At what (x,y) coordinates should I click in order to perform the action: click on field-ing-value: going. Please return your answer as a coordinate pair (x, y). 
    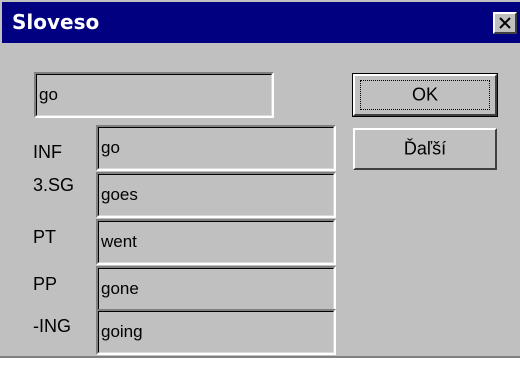
    Looking at the image, I should click on (122, 331).